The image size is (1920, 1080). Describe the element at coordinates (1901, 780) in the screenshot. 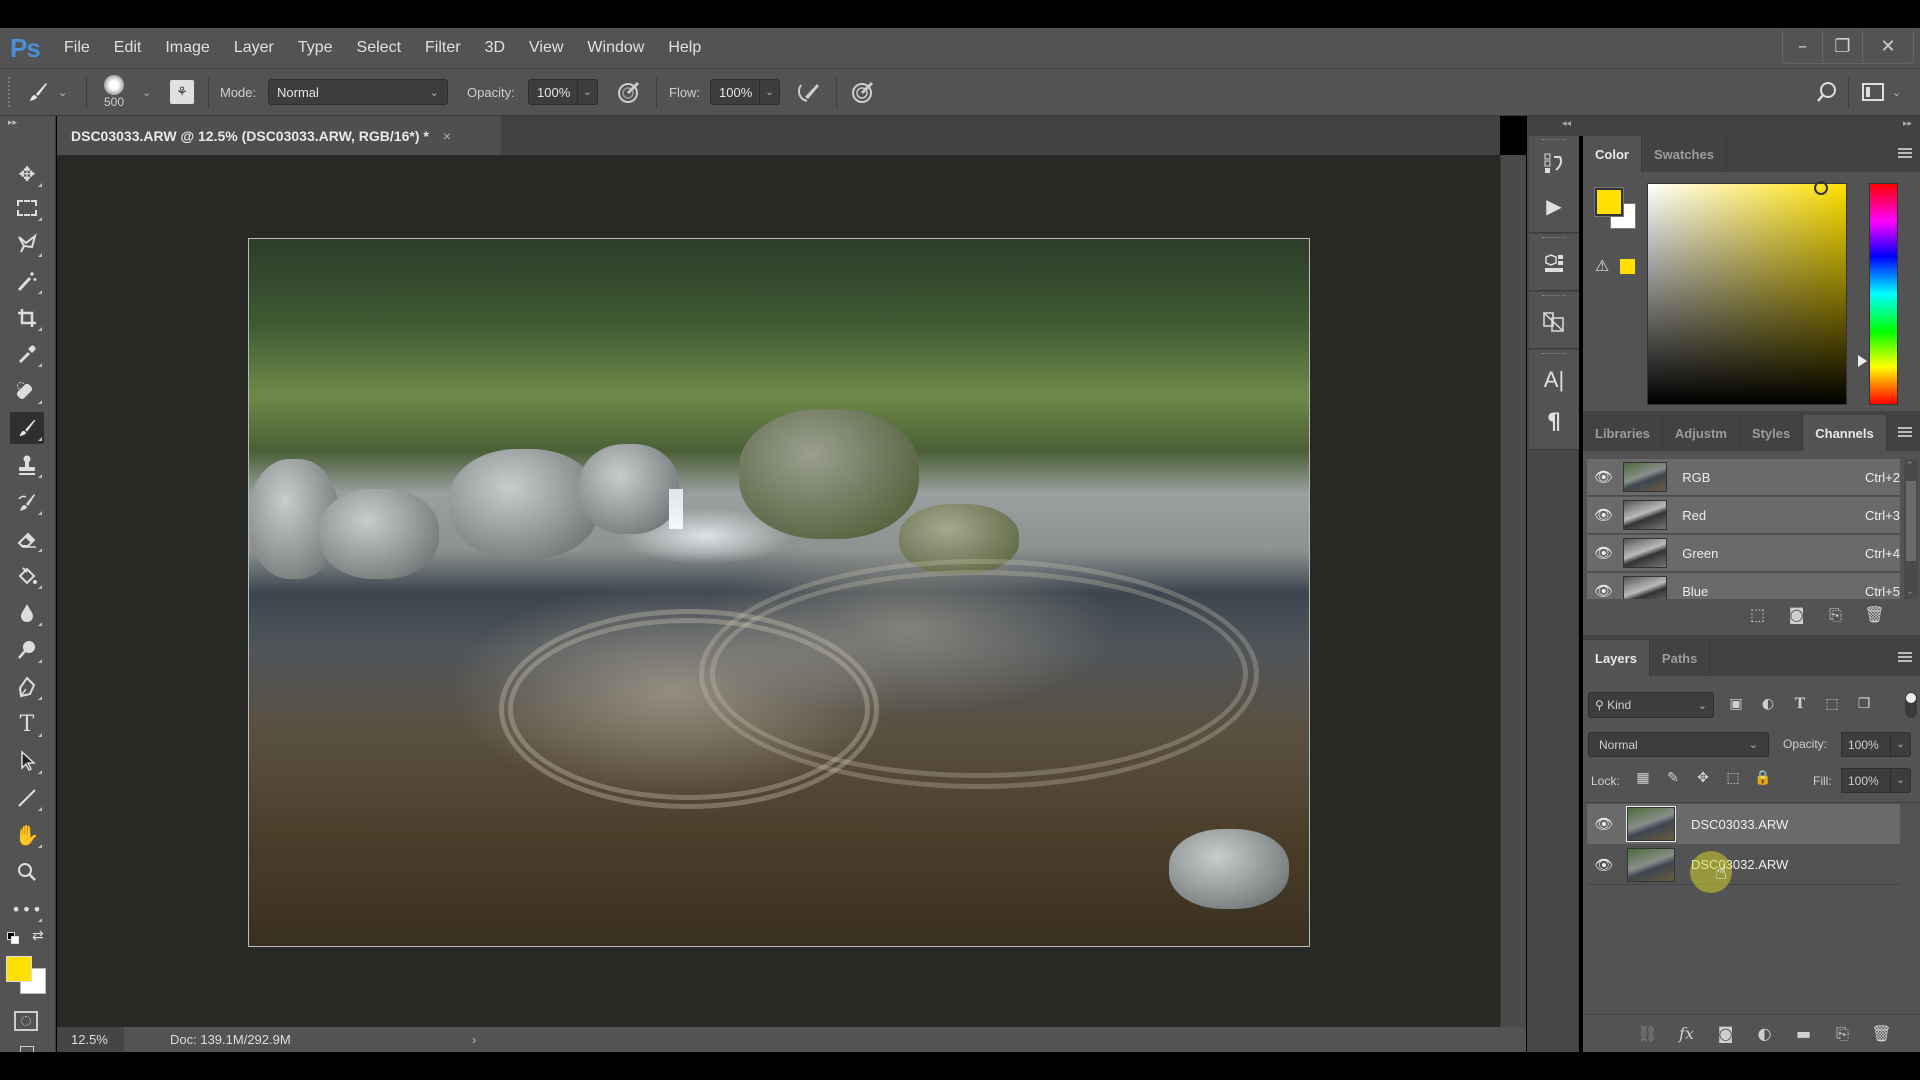

I see `fill-dropdown: ⌄` at that location.